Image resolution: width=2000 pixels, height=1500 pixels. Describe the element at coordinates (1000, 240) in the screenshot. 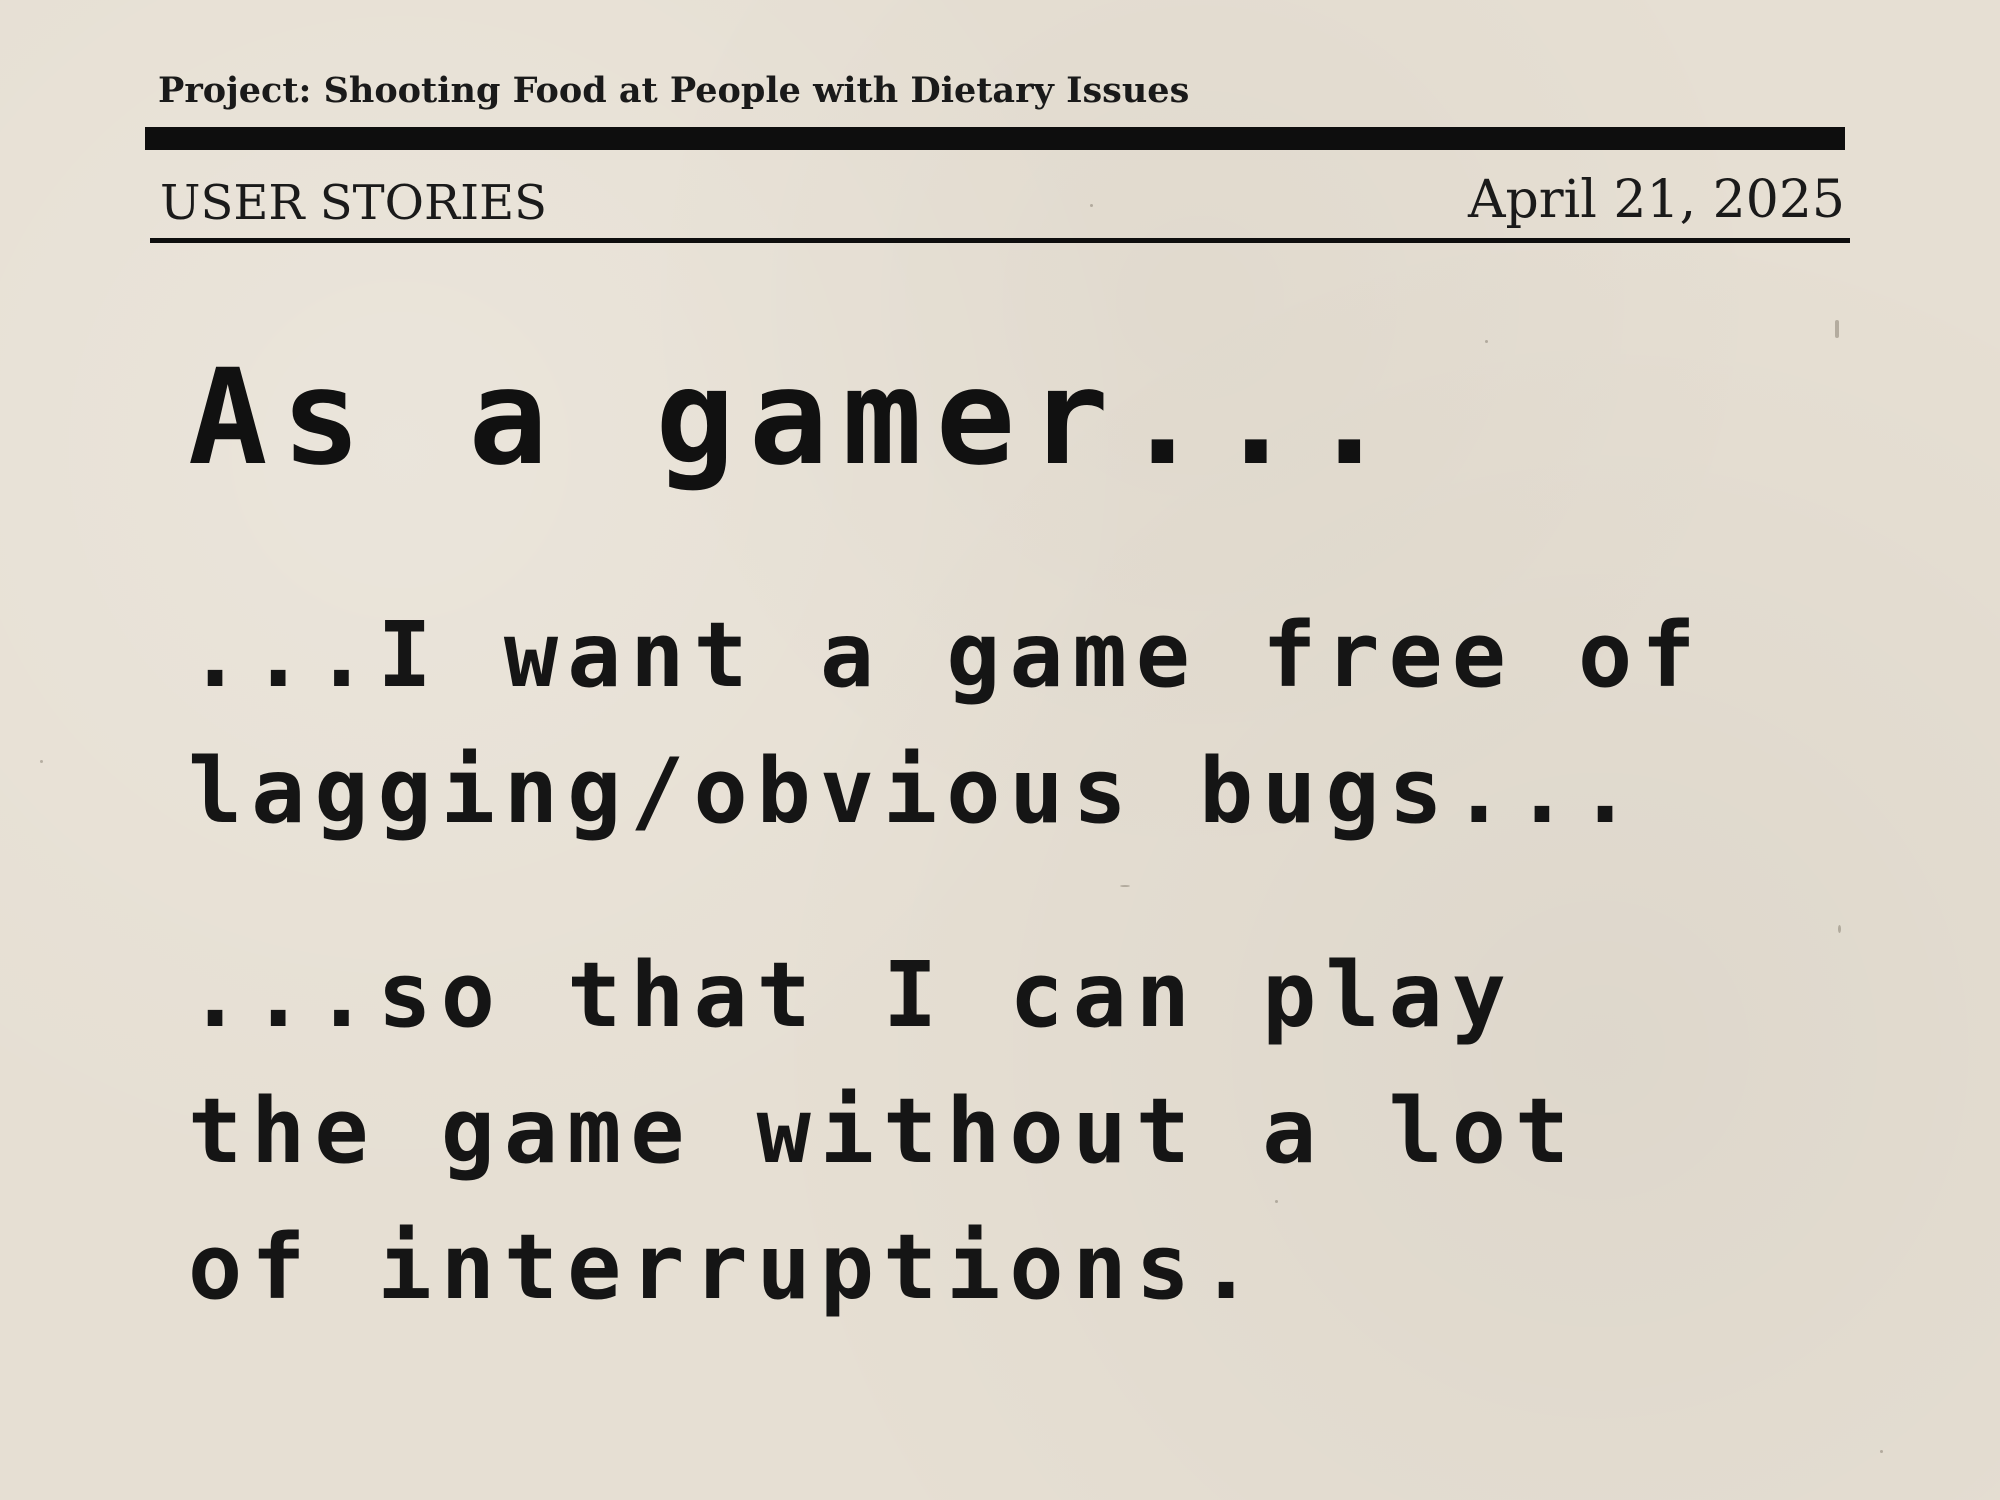

I see `header-thin-rule` at that location.